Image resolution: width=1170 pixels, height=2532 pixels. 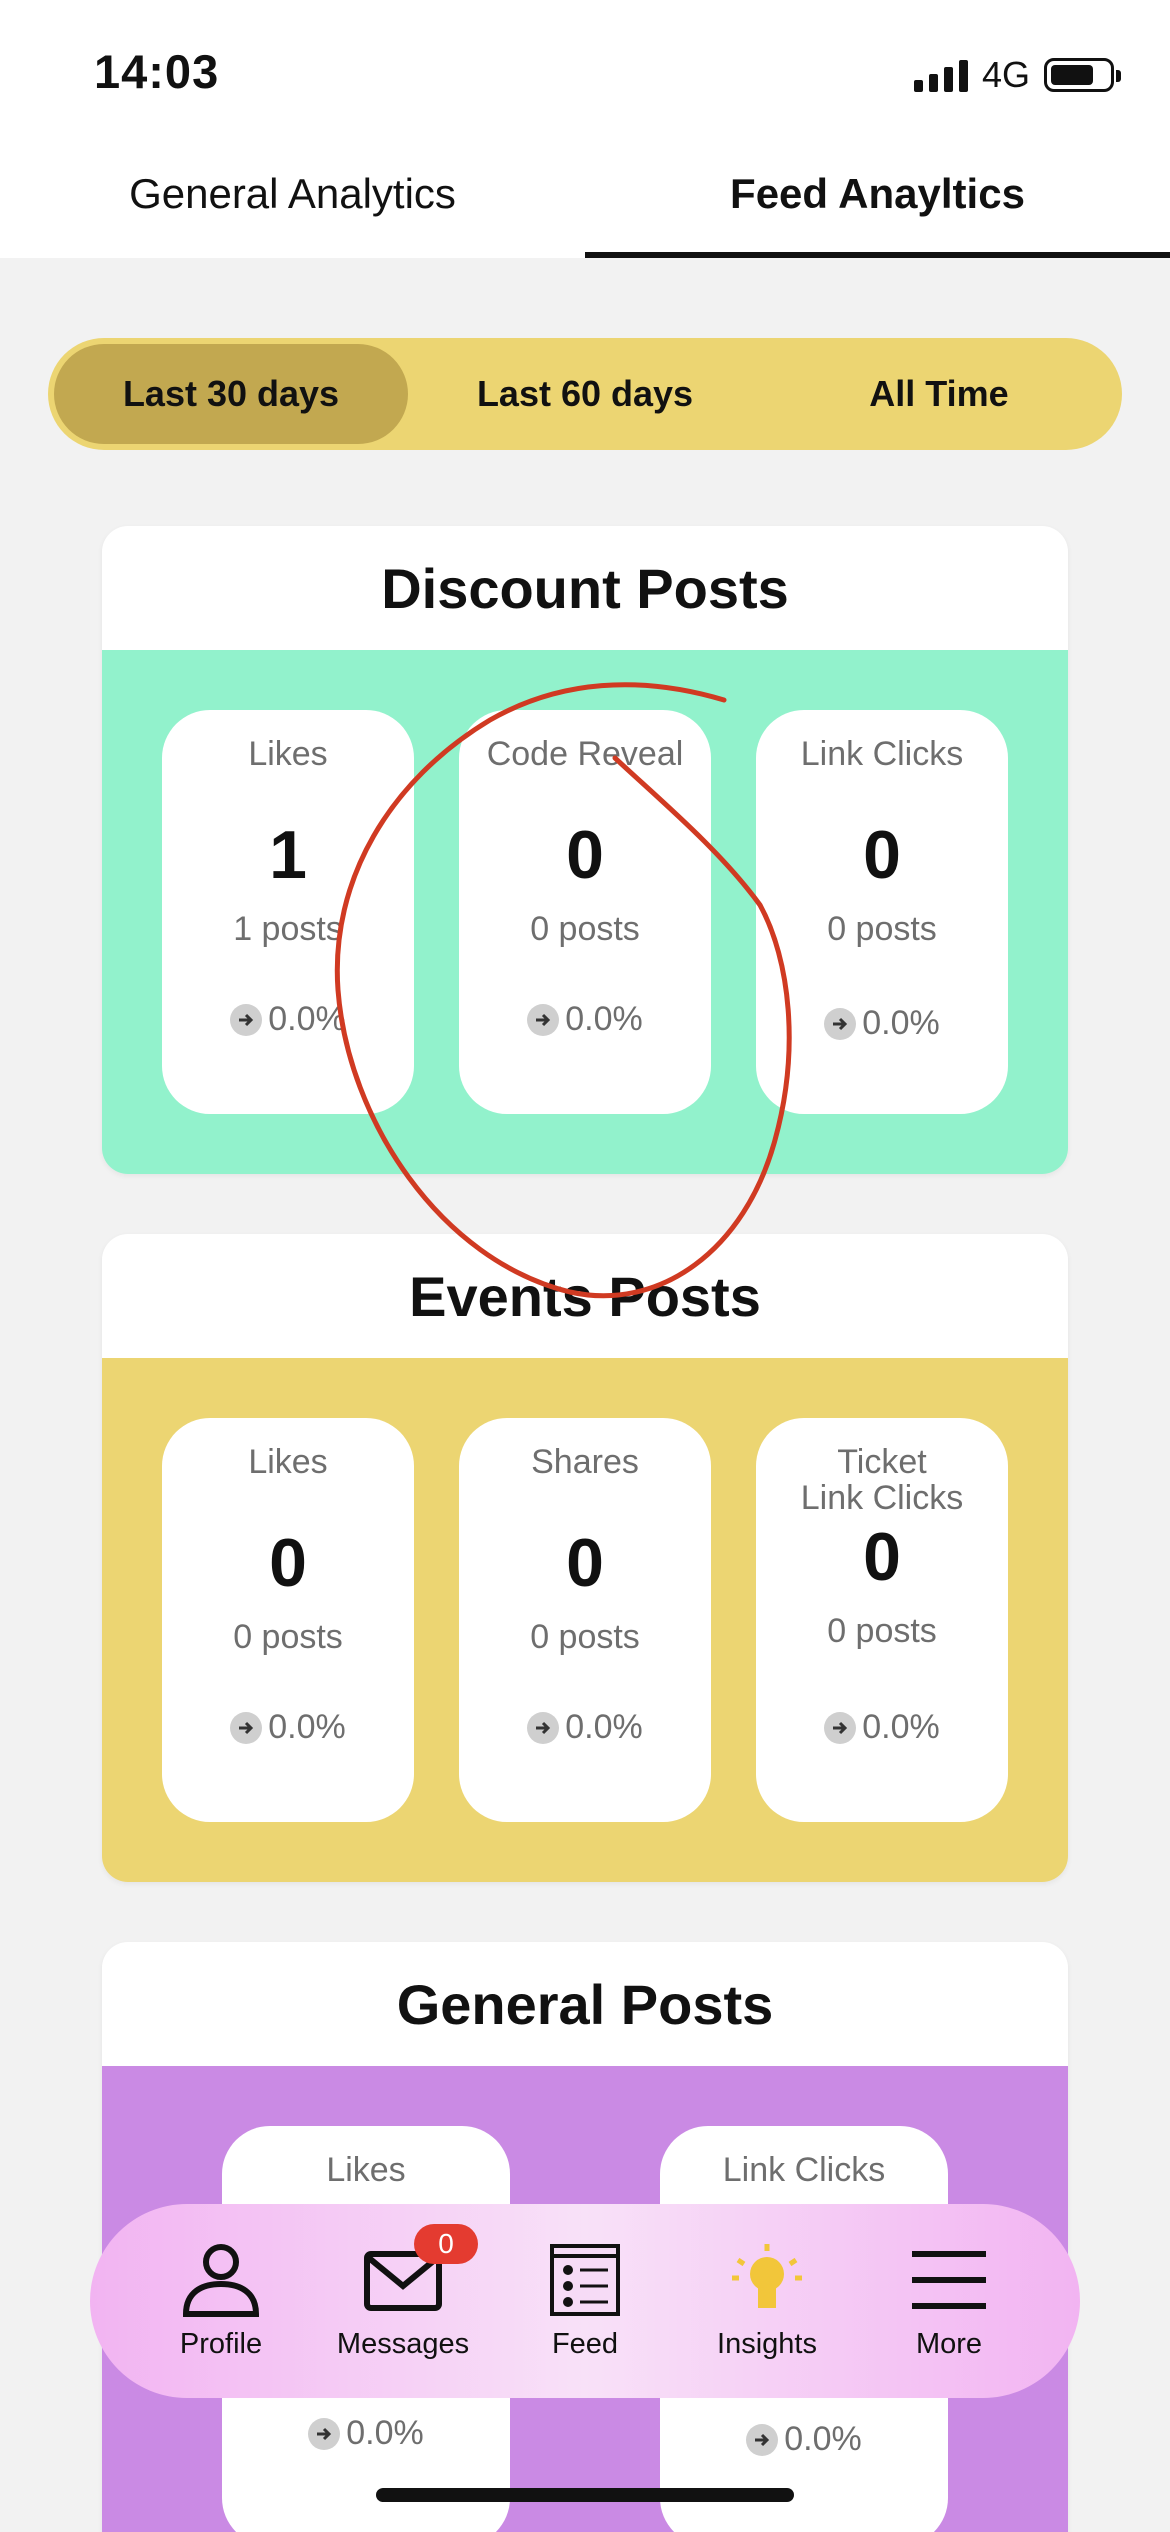 I want to click on stat-label-line1: Ticket, so click(x=882, y=1462).